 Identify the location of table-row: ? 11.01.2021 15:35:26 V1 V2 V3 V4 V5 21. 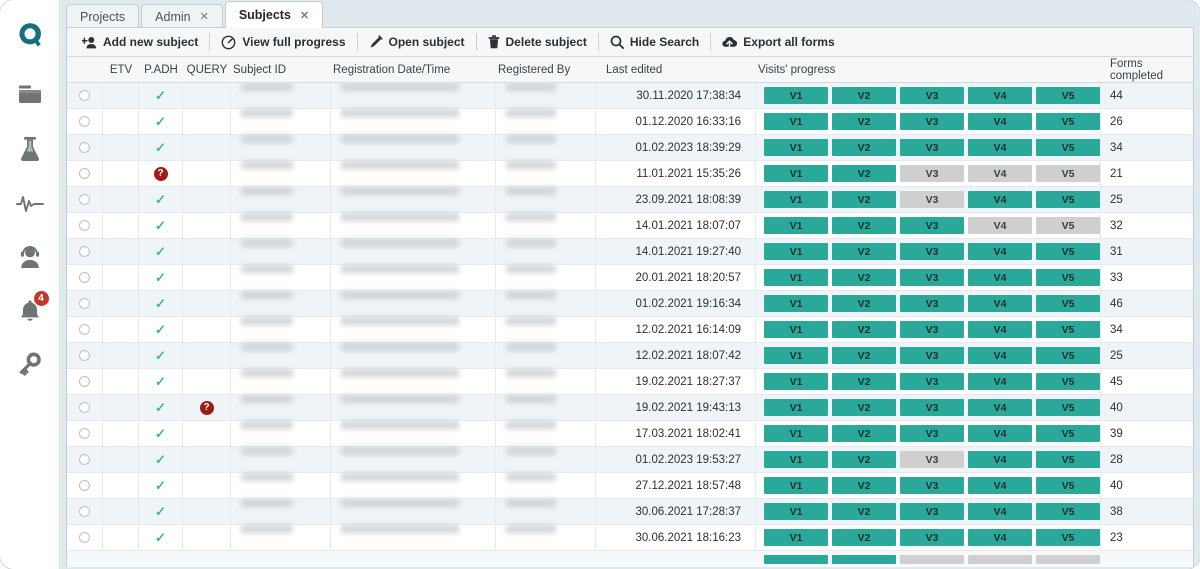
(630, 173).